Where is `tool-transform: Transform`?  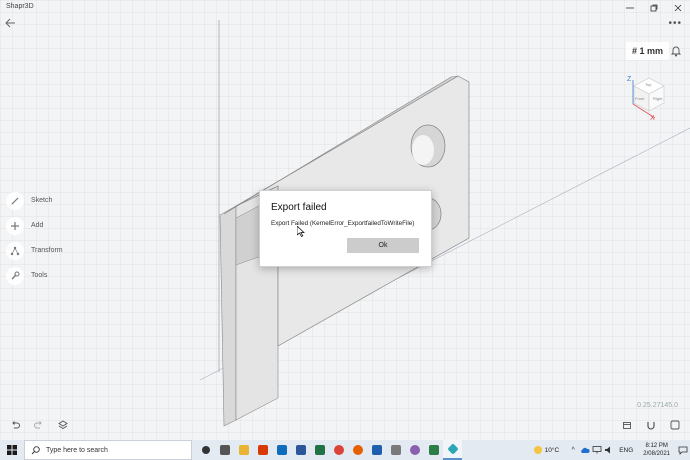
tool-transform: Transform is located at coordinates (34, 250).